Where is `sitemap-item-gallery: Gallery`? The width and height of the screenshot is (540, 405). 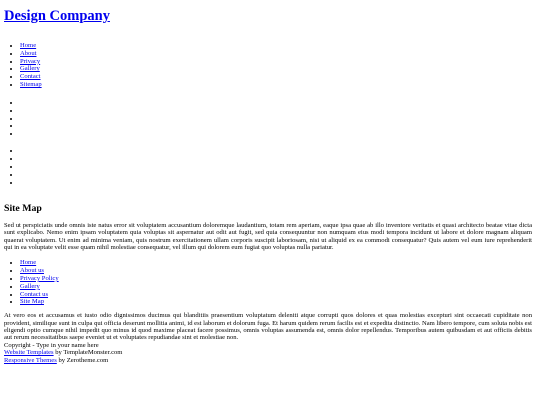 sitemap-item-gallery: Gallery is located at coordinates (276, 287).